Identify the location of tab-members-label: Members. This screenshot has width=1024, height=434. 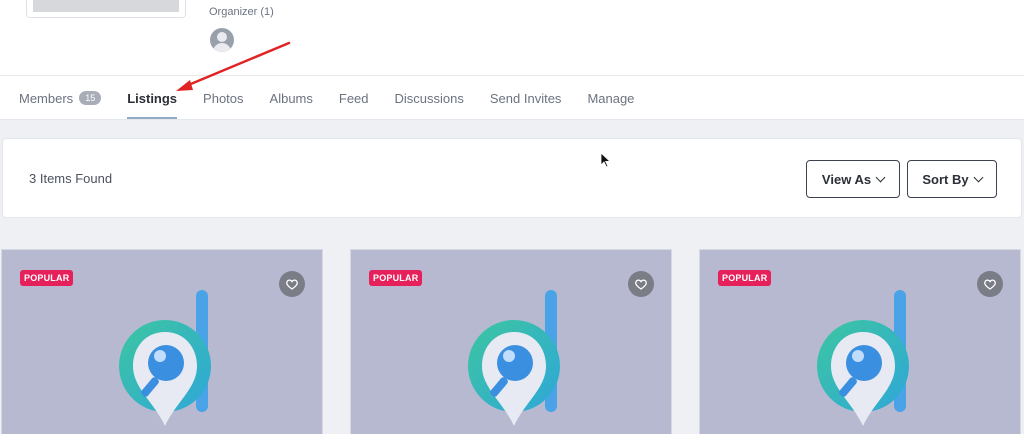
(46, 98).